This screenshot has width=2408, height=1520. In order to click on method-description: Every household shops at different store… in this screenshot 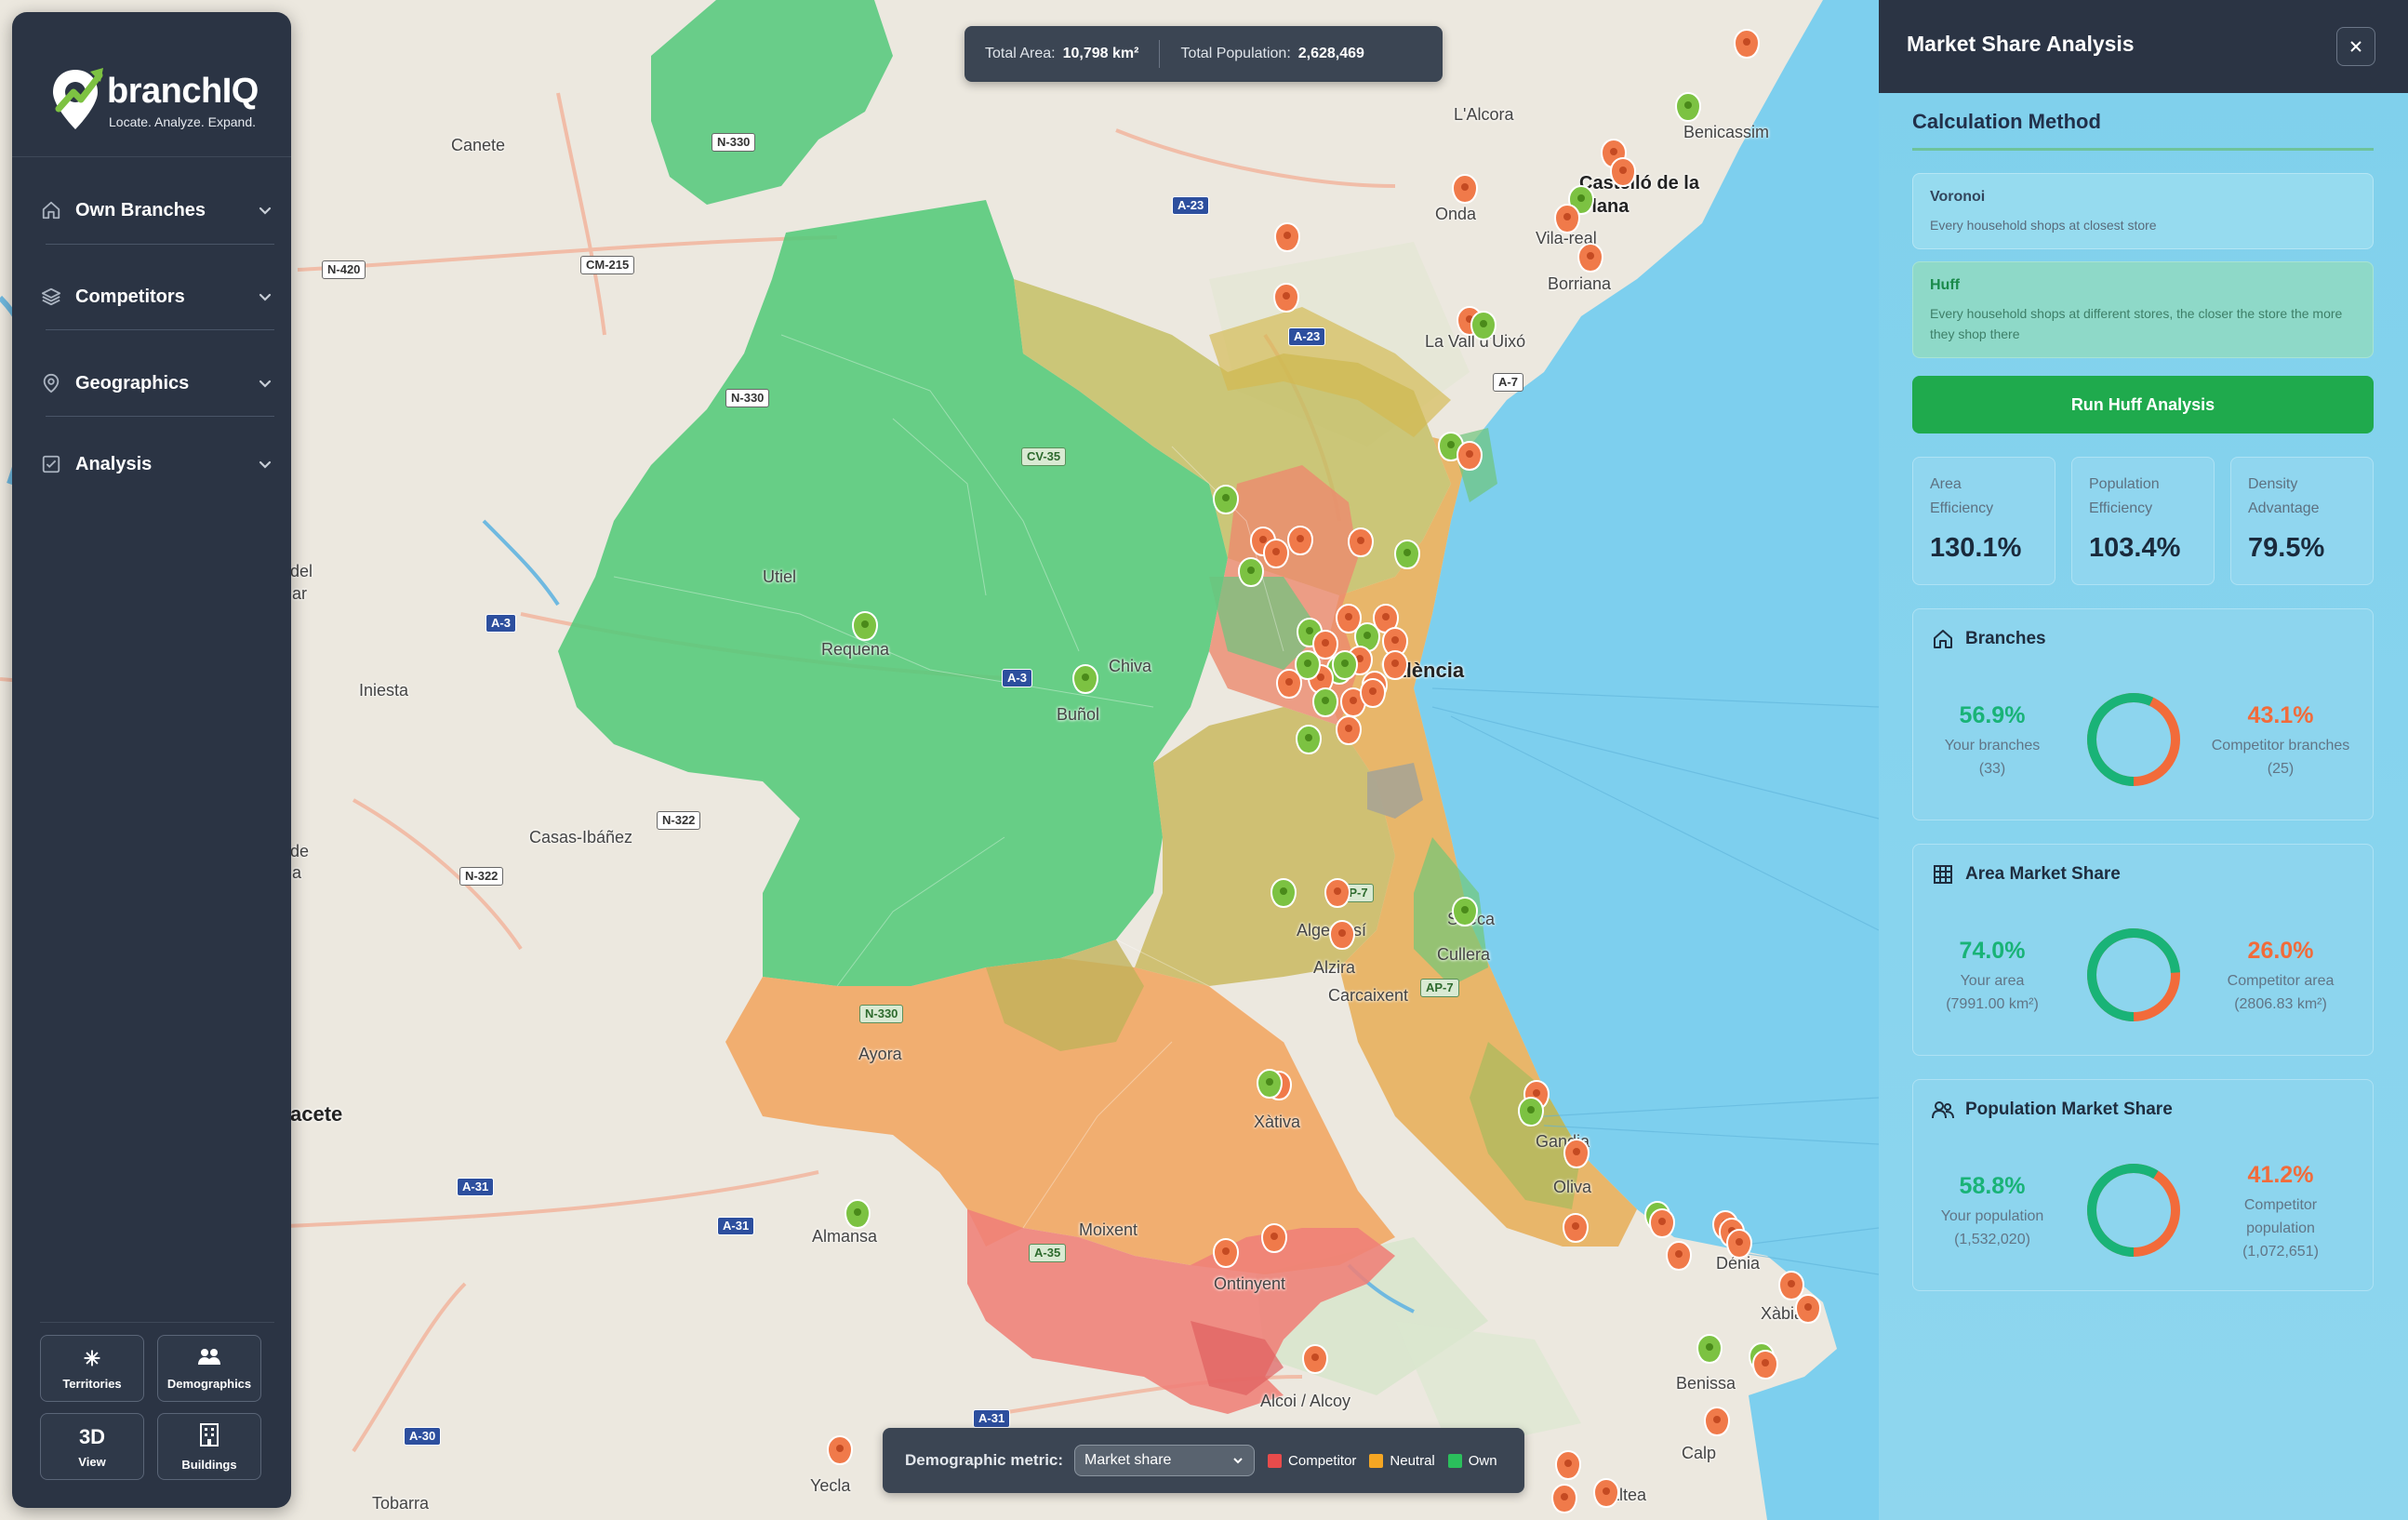, I will do `click(2137, 323)`.